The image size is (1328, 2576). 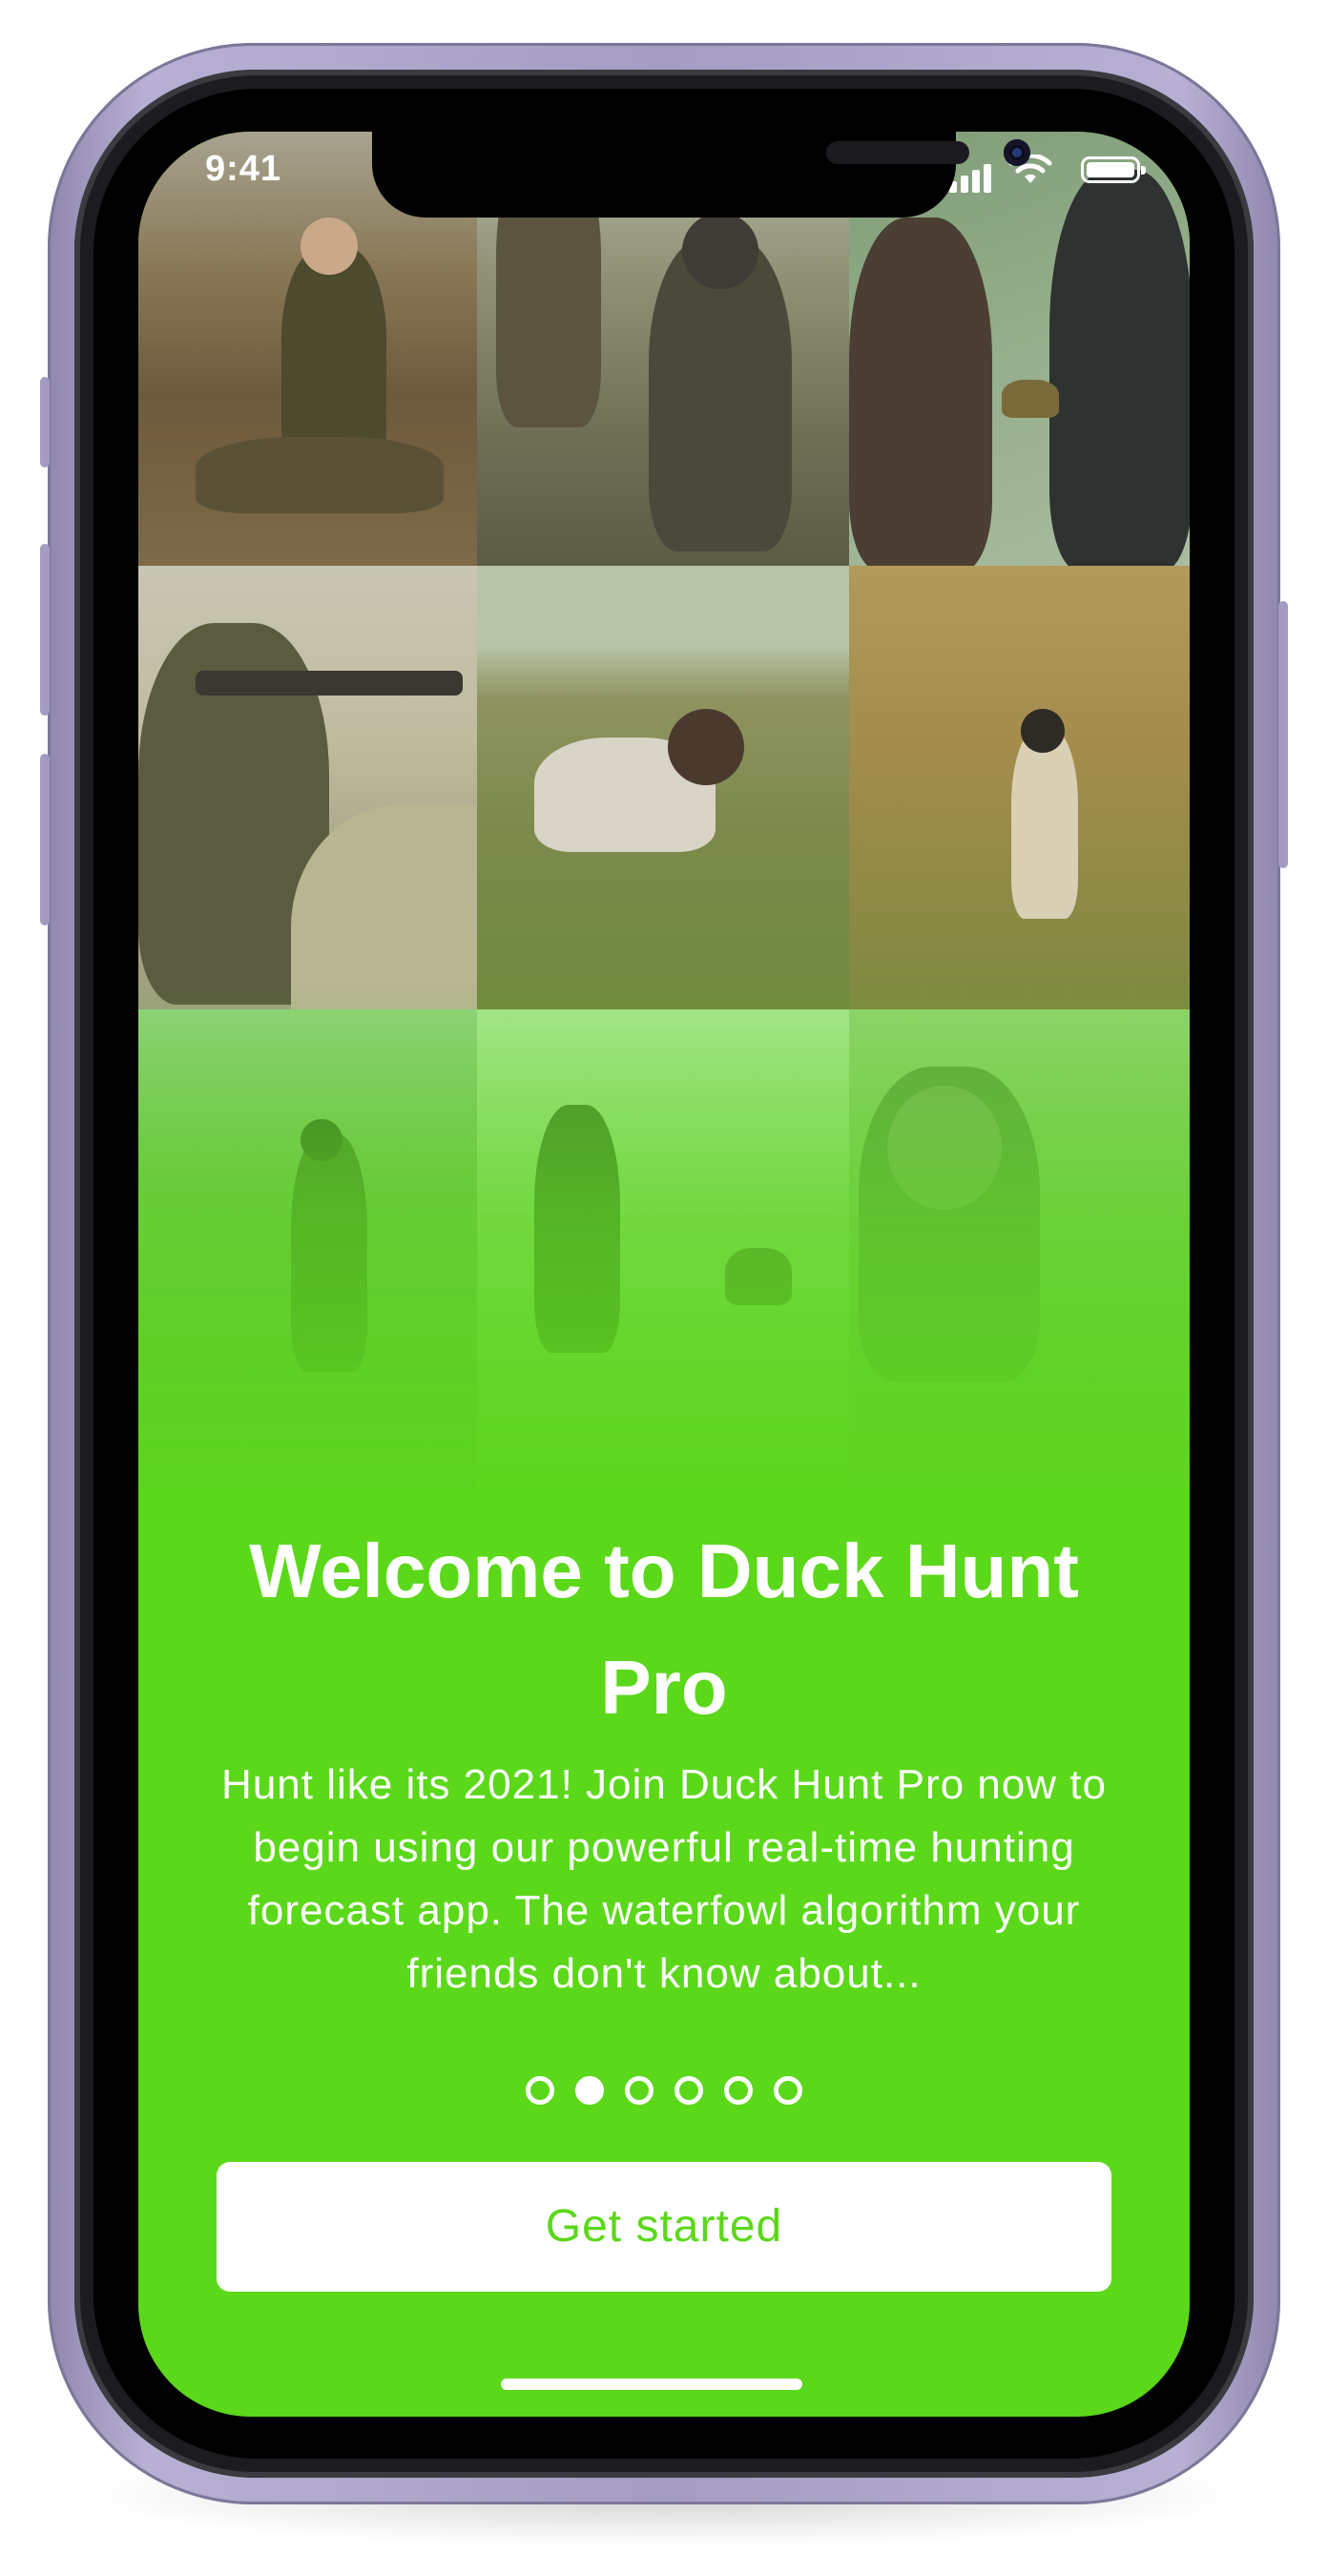 What do you see at coordinates (45, 630) in the screenshot?
I see `volume-up-button` at bounding box center [45, 630].